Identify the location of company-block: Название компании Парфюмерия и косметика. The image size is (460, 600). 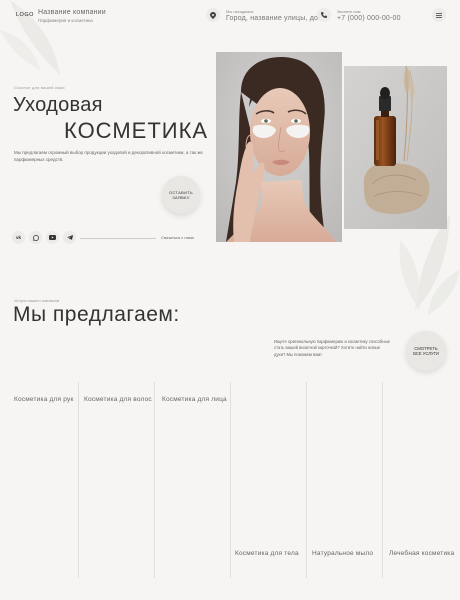
(72, 16).